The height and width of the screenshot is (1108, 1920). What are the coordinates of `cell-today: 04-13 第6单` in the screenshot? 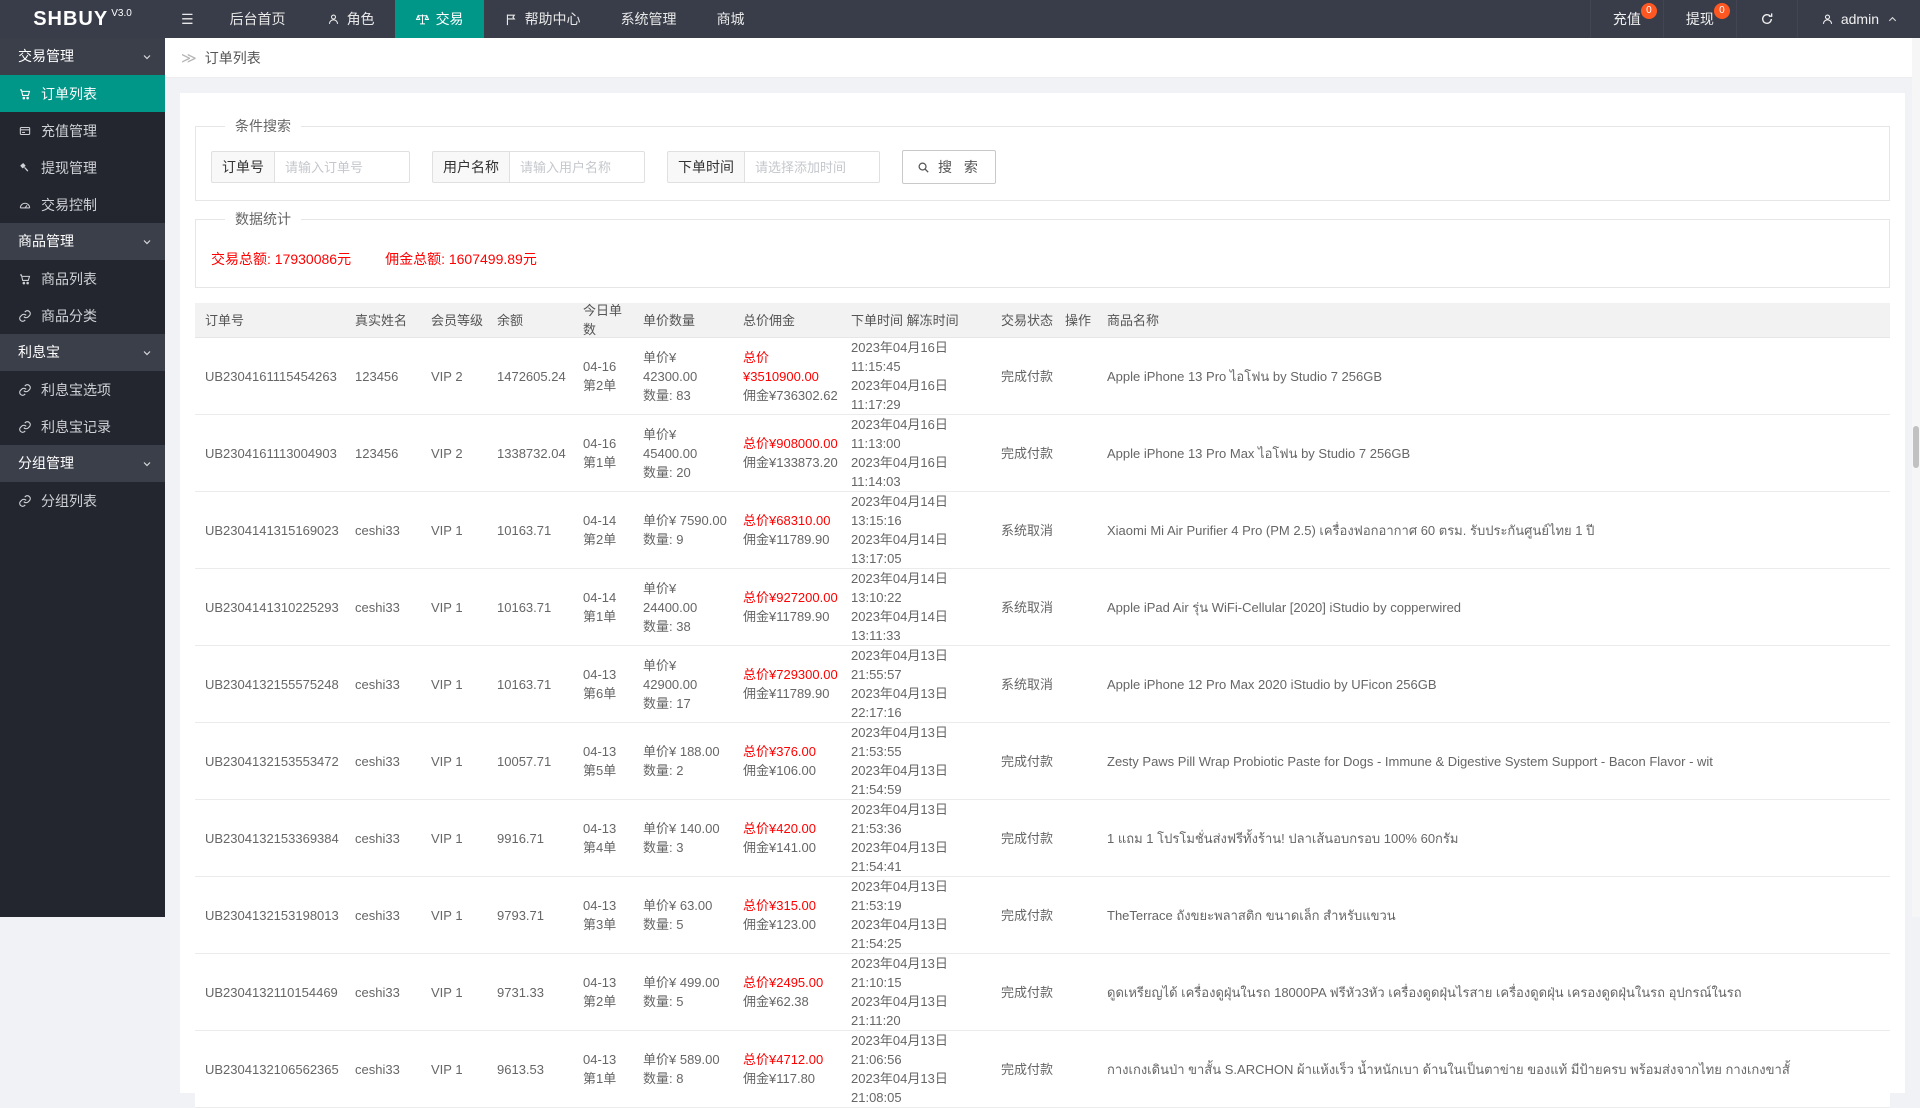 It's located at (603, 684).